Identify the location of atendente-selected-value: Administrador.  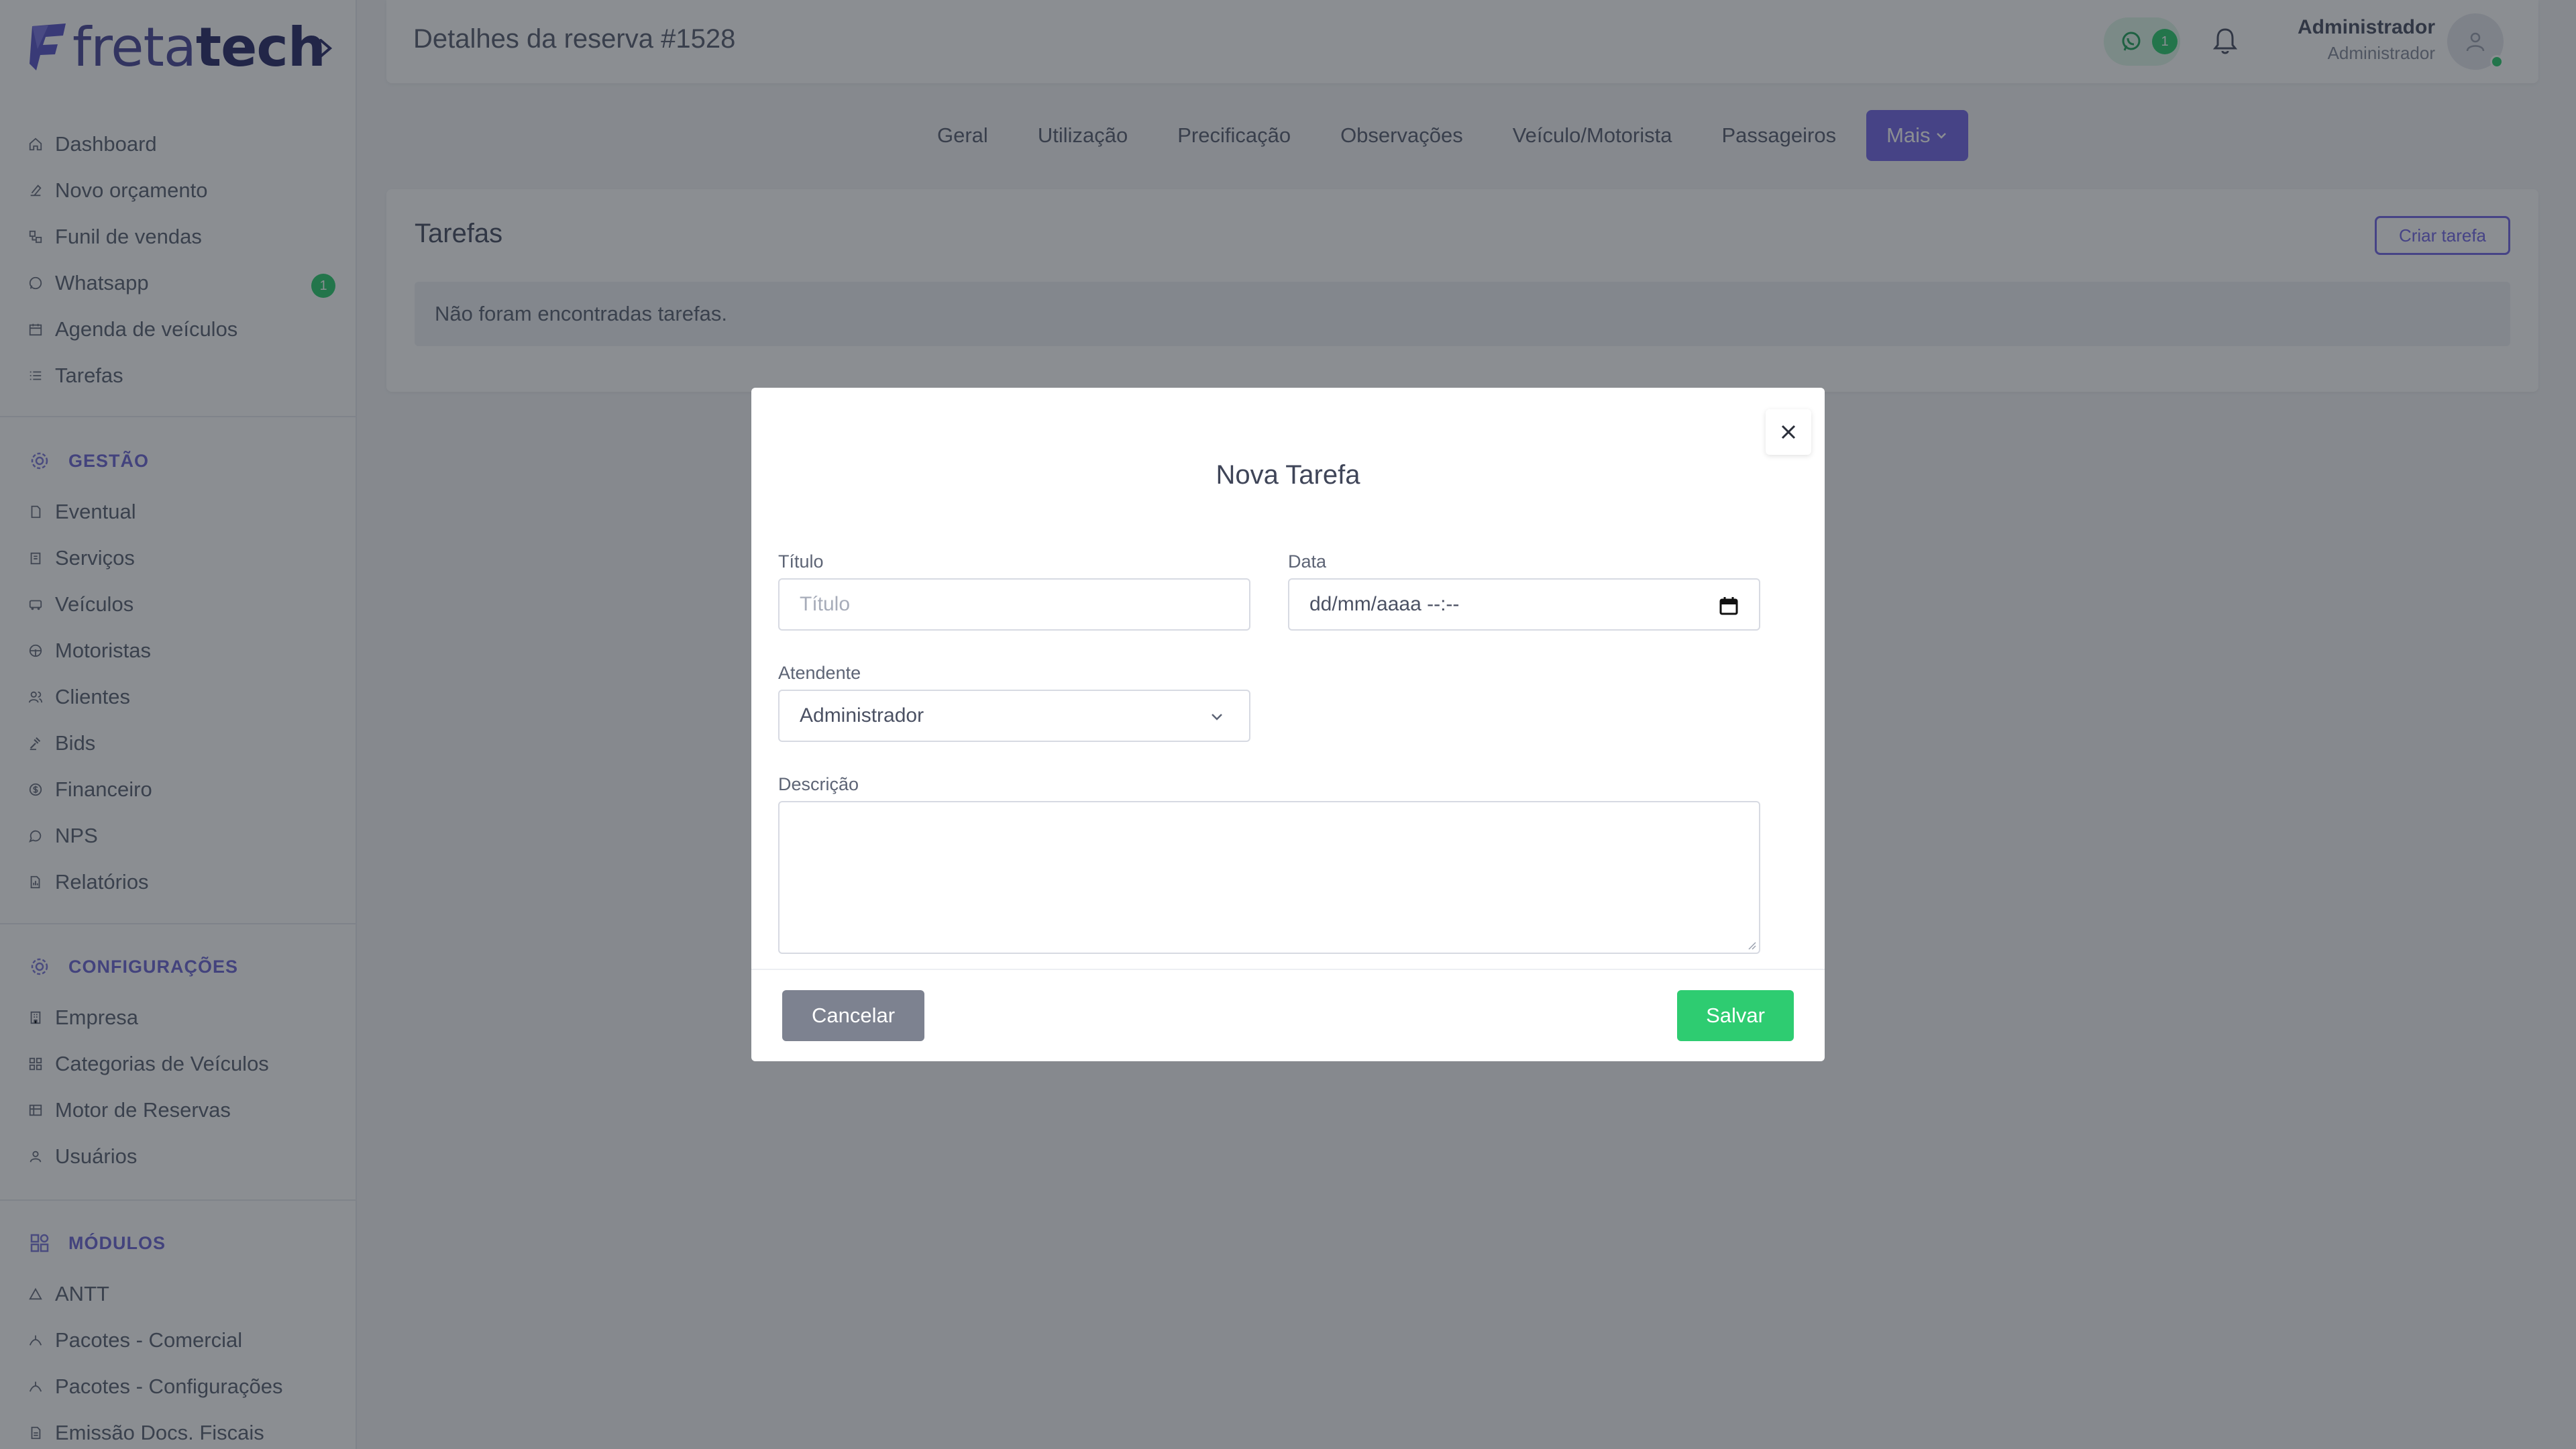
(862, 715).